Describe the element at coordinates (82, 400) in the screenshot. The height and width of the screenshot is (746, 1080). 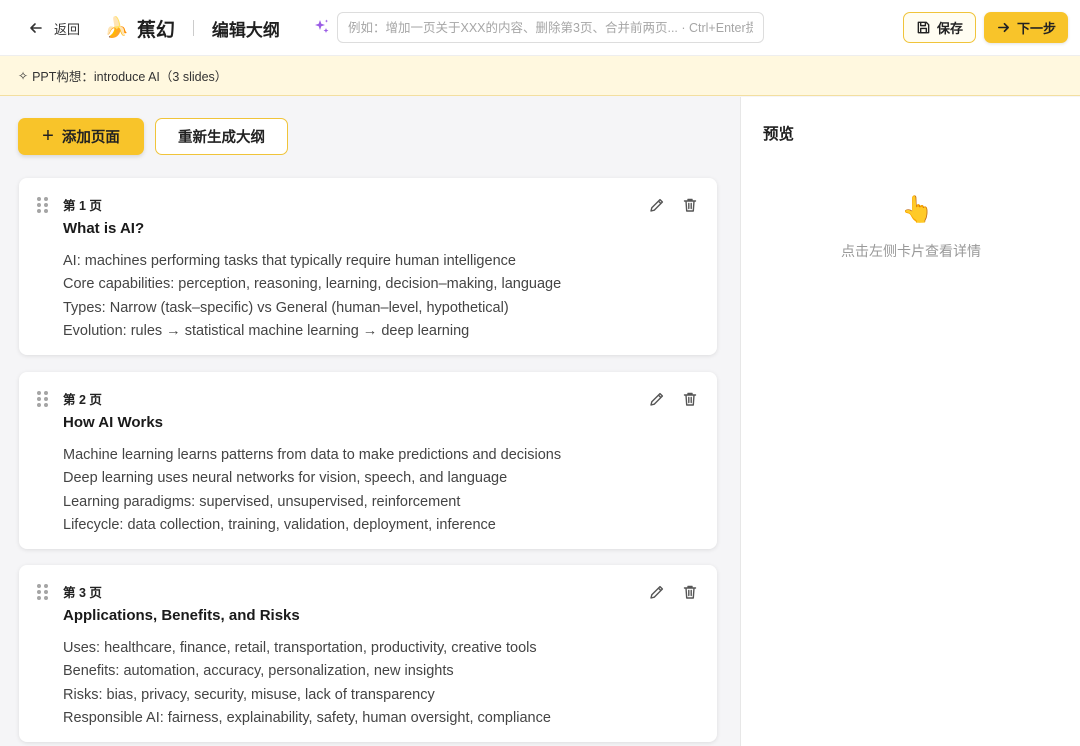
I see `page-number: 第 2 页` at that location.